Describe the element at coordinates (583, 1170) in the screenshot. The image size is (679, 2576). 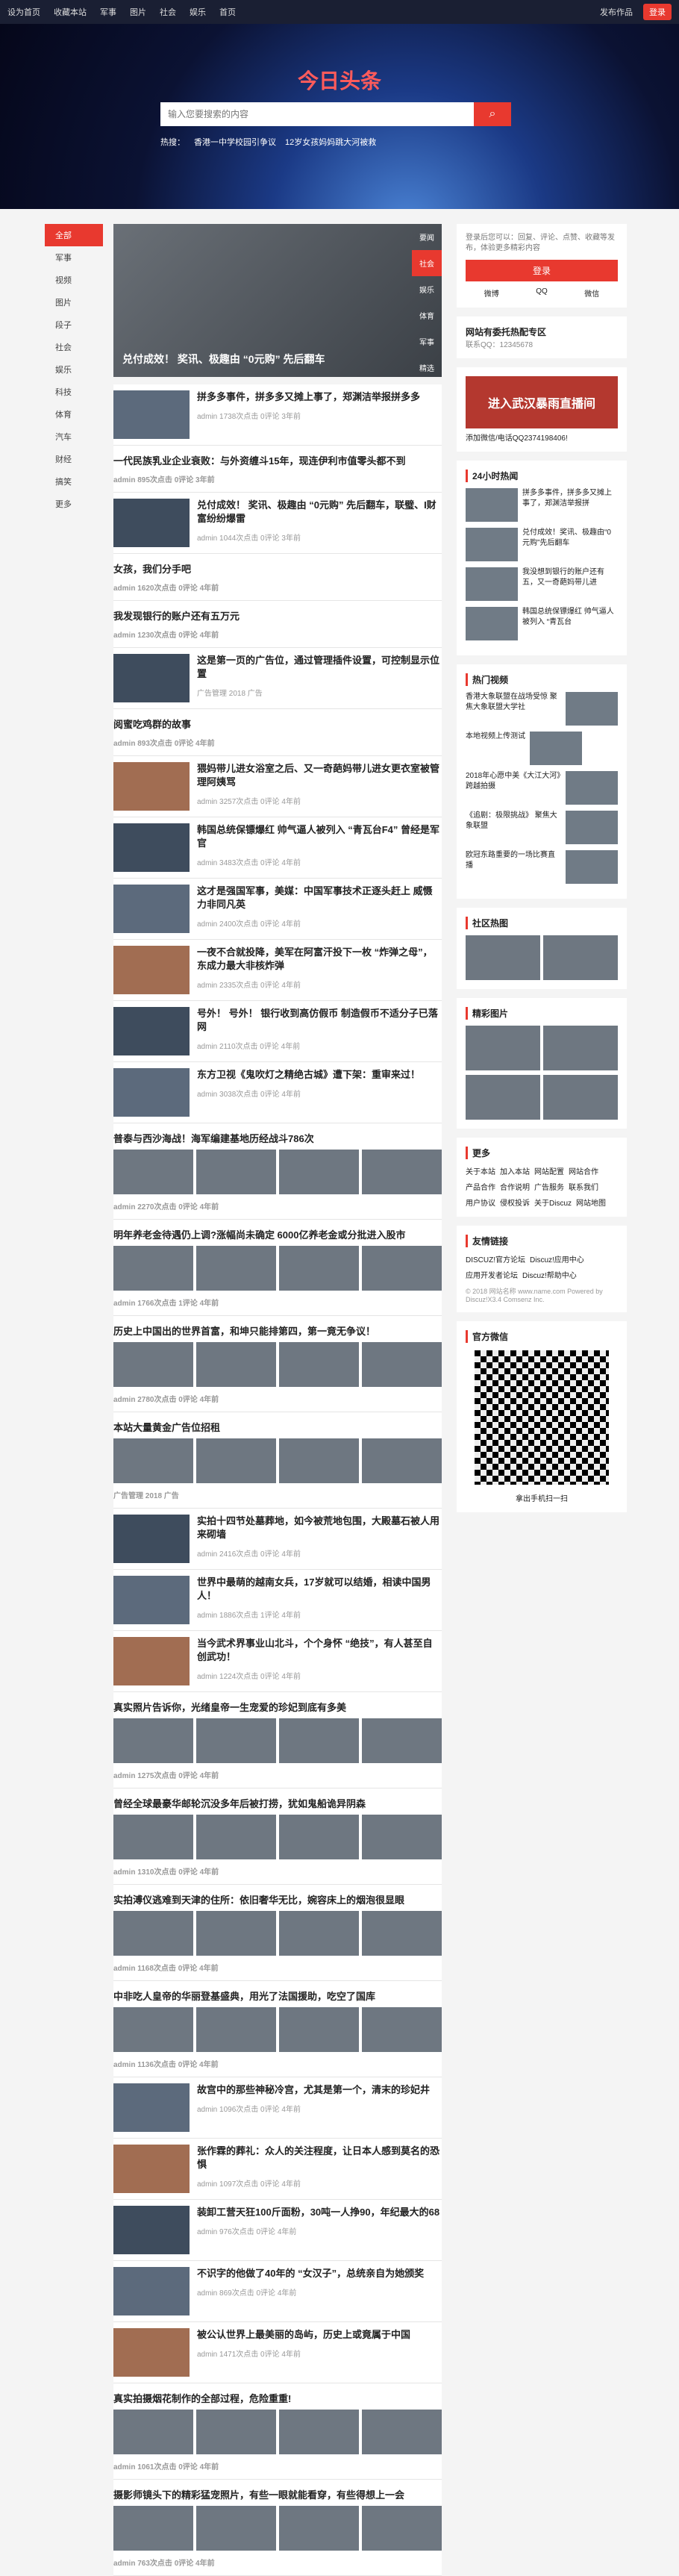
I see `more-link: 网站合作` at that location.